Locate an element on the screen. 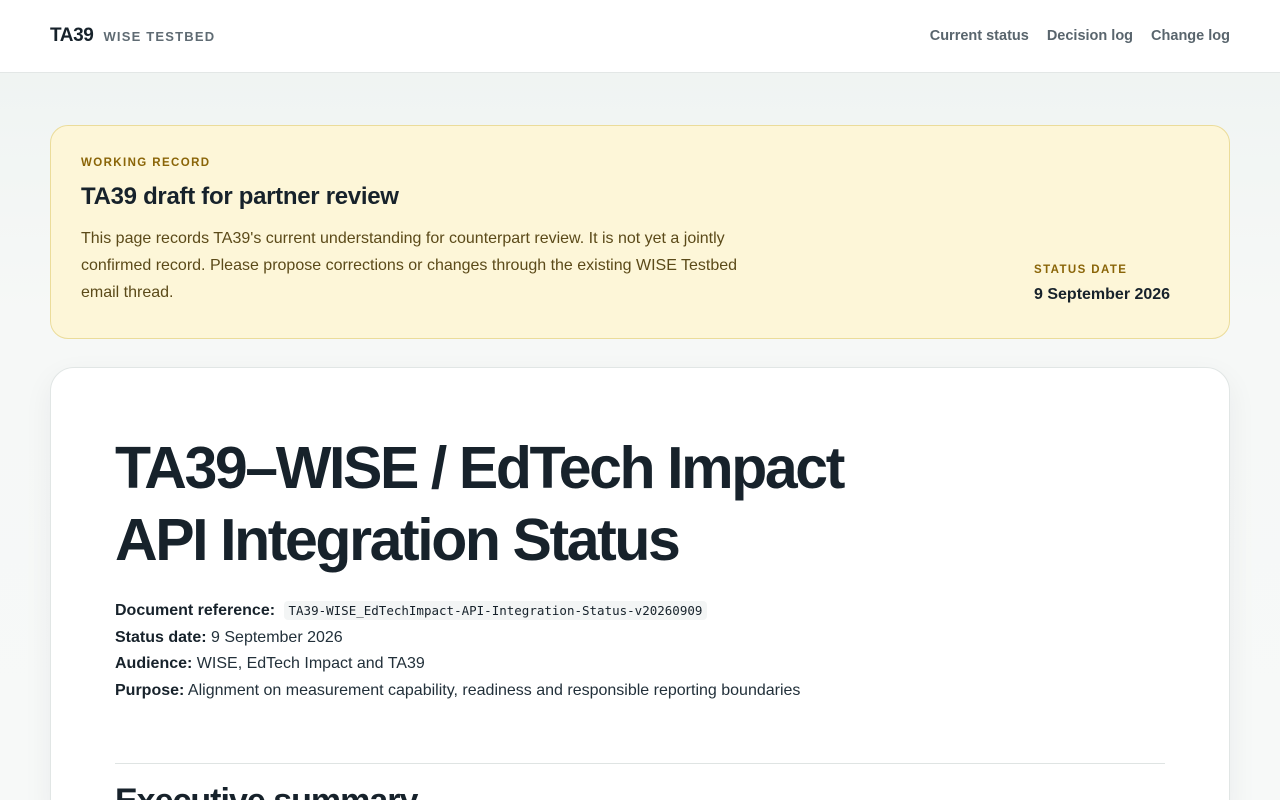 This screenshot has width=1280, height=800. meta-status-label: Status date: is located at coordinates (161, 637).